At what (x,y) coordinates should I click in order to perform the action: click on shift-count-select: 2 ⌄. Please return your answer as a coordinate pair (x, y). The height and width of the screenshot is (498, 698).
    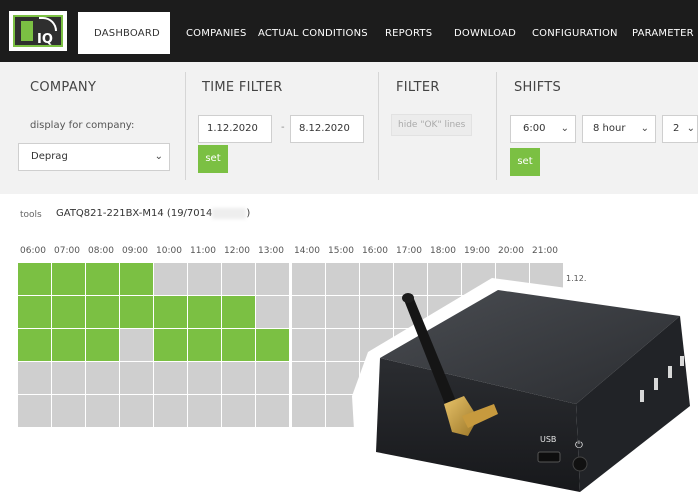
    Looking at the image, I should click on (680, 129).